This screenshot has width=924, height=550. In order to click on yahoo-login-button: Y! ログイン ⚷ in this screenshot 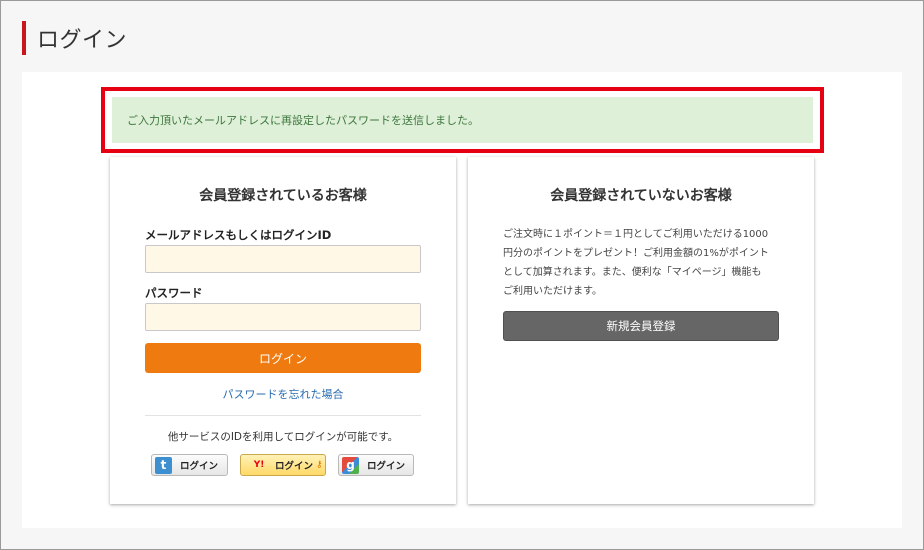, I will do `click(283, 465)`.